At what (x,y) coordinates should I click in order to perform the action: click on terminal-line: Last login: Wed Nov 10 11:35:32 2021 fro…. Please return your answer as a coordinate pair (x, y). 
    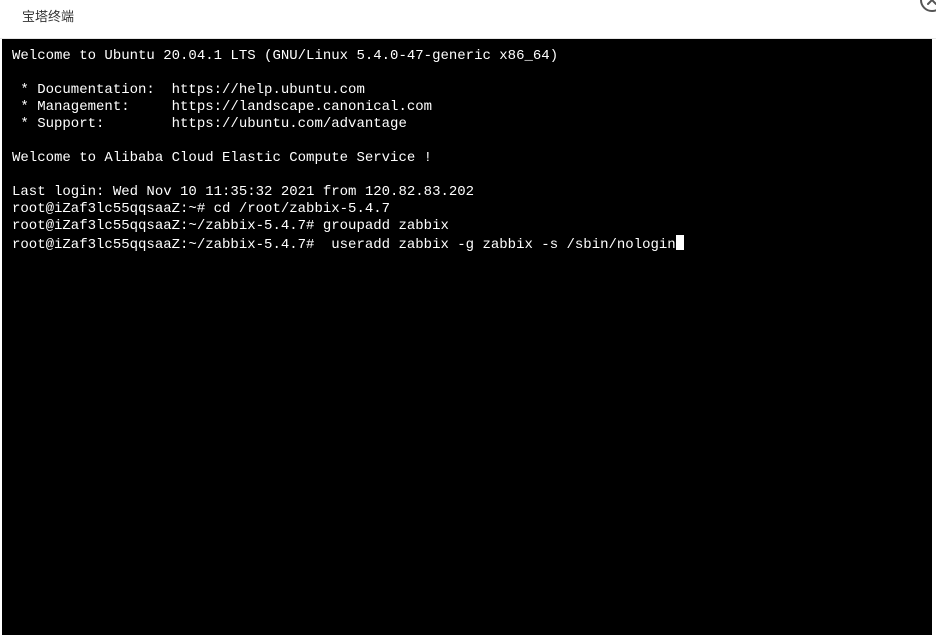
    Looking at the image, I should click on (243, 192).